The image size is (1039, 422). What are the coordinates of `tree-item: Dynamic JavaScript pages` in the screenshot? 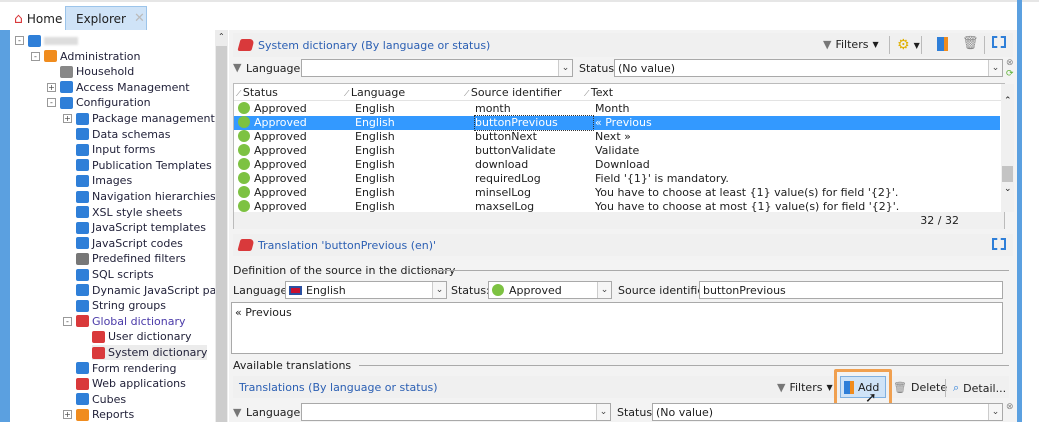 It's located at (151, 290).